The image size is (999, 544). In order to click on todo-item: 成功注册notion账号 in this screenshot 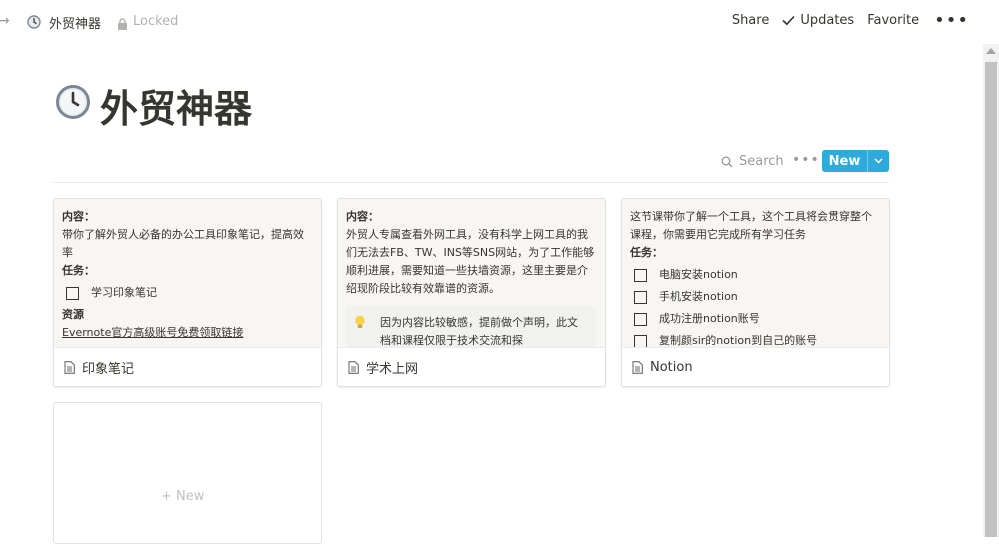, I will do `click(755, 319)`.